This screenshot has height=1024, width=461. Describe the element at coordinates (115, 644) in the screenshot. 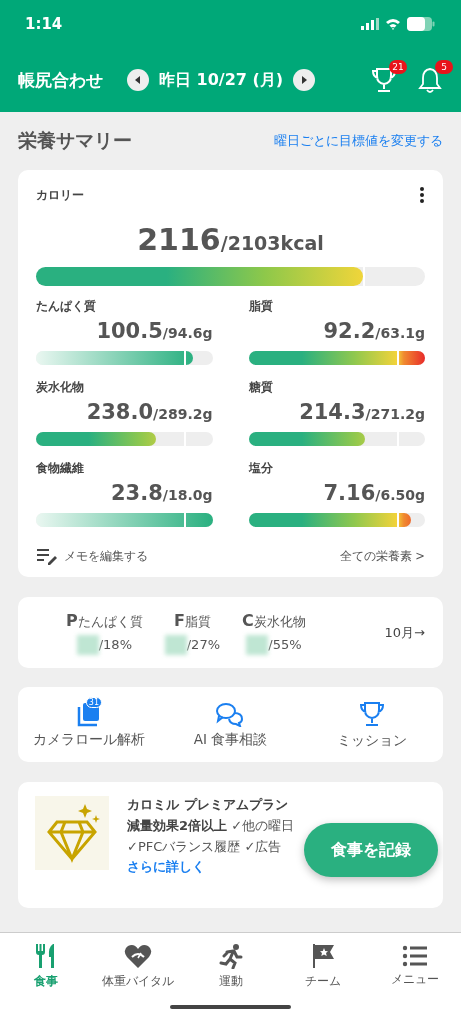

I see `pfc-target: /18%` at that location.